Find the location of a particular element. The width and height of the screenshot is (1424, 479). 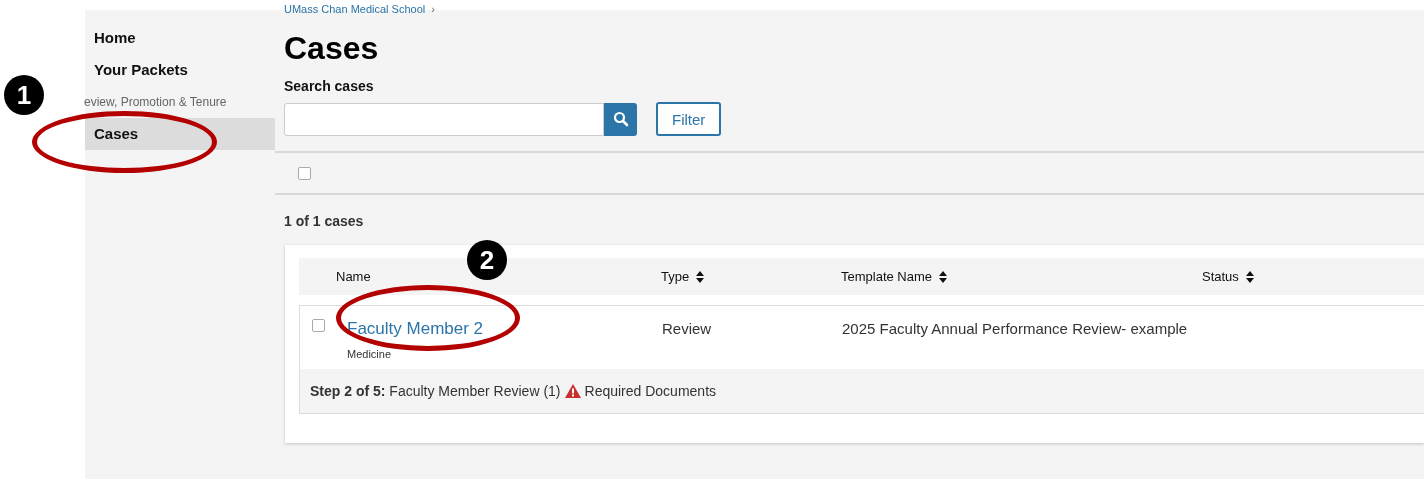

column-header: Status is located at coordinates (1220, 276).